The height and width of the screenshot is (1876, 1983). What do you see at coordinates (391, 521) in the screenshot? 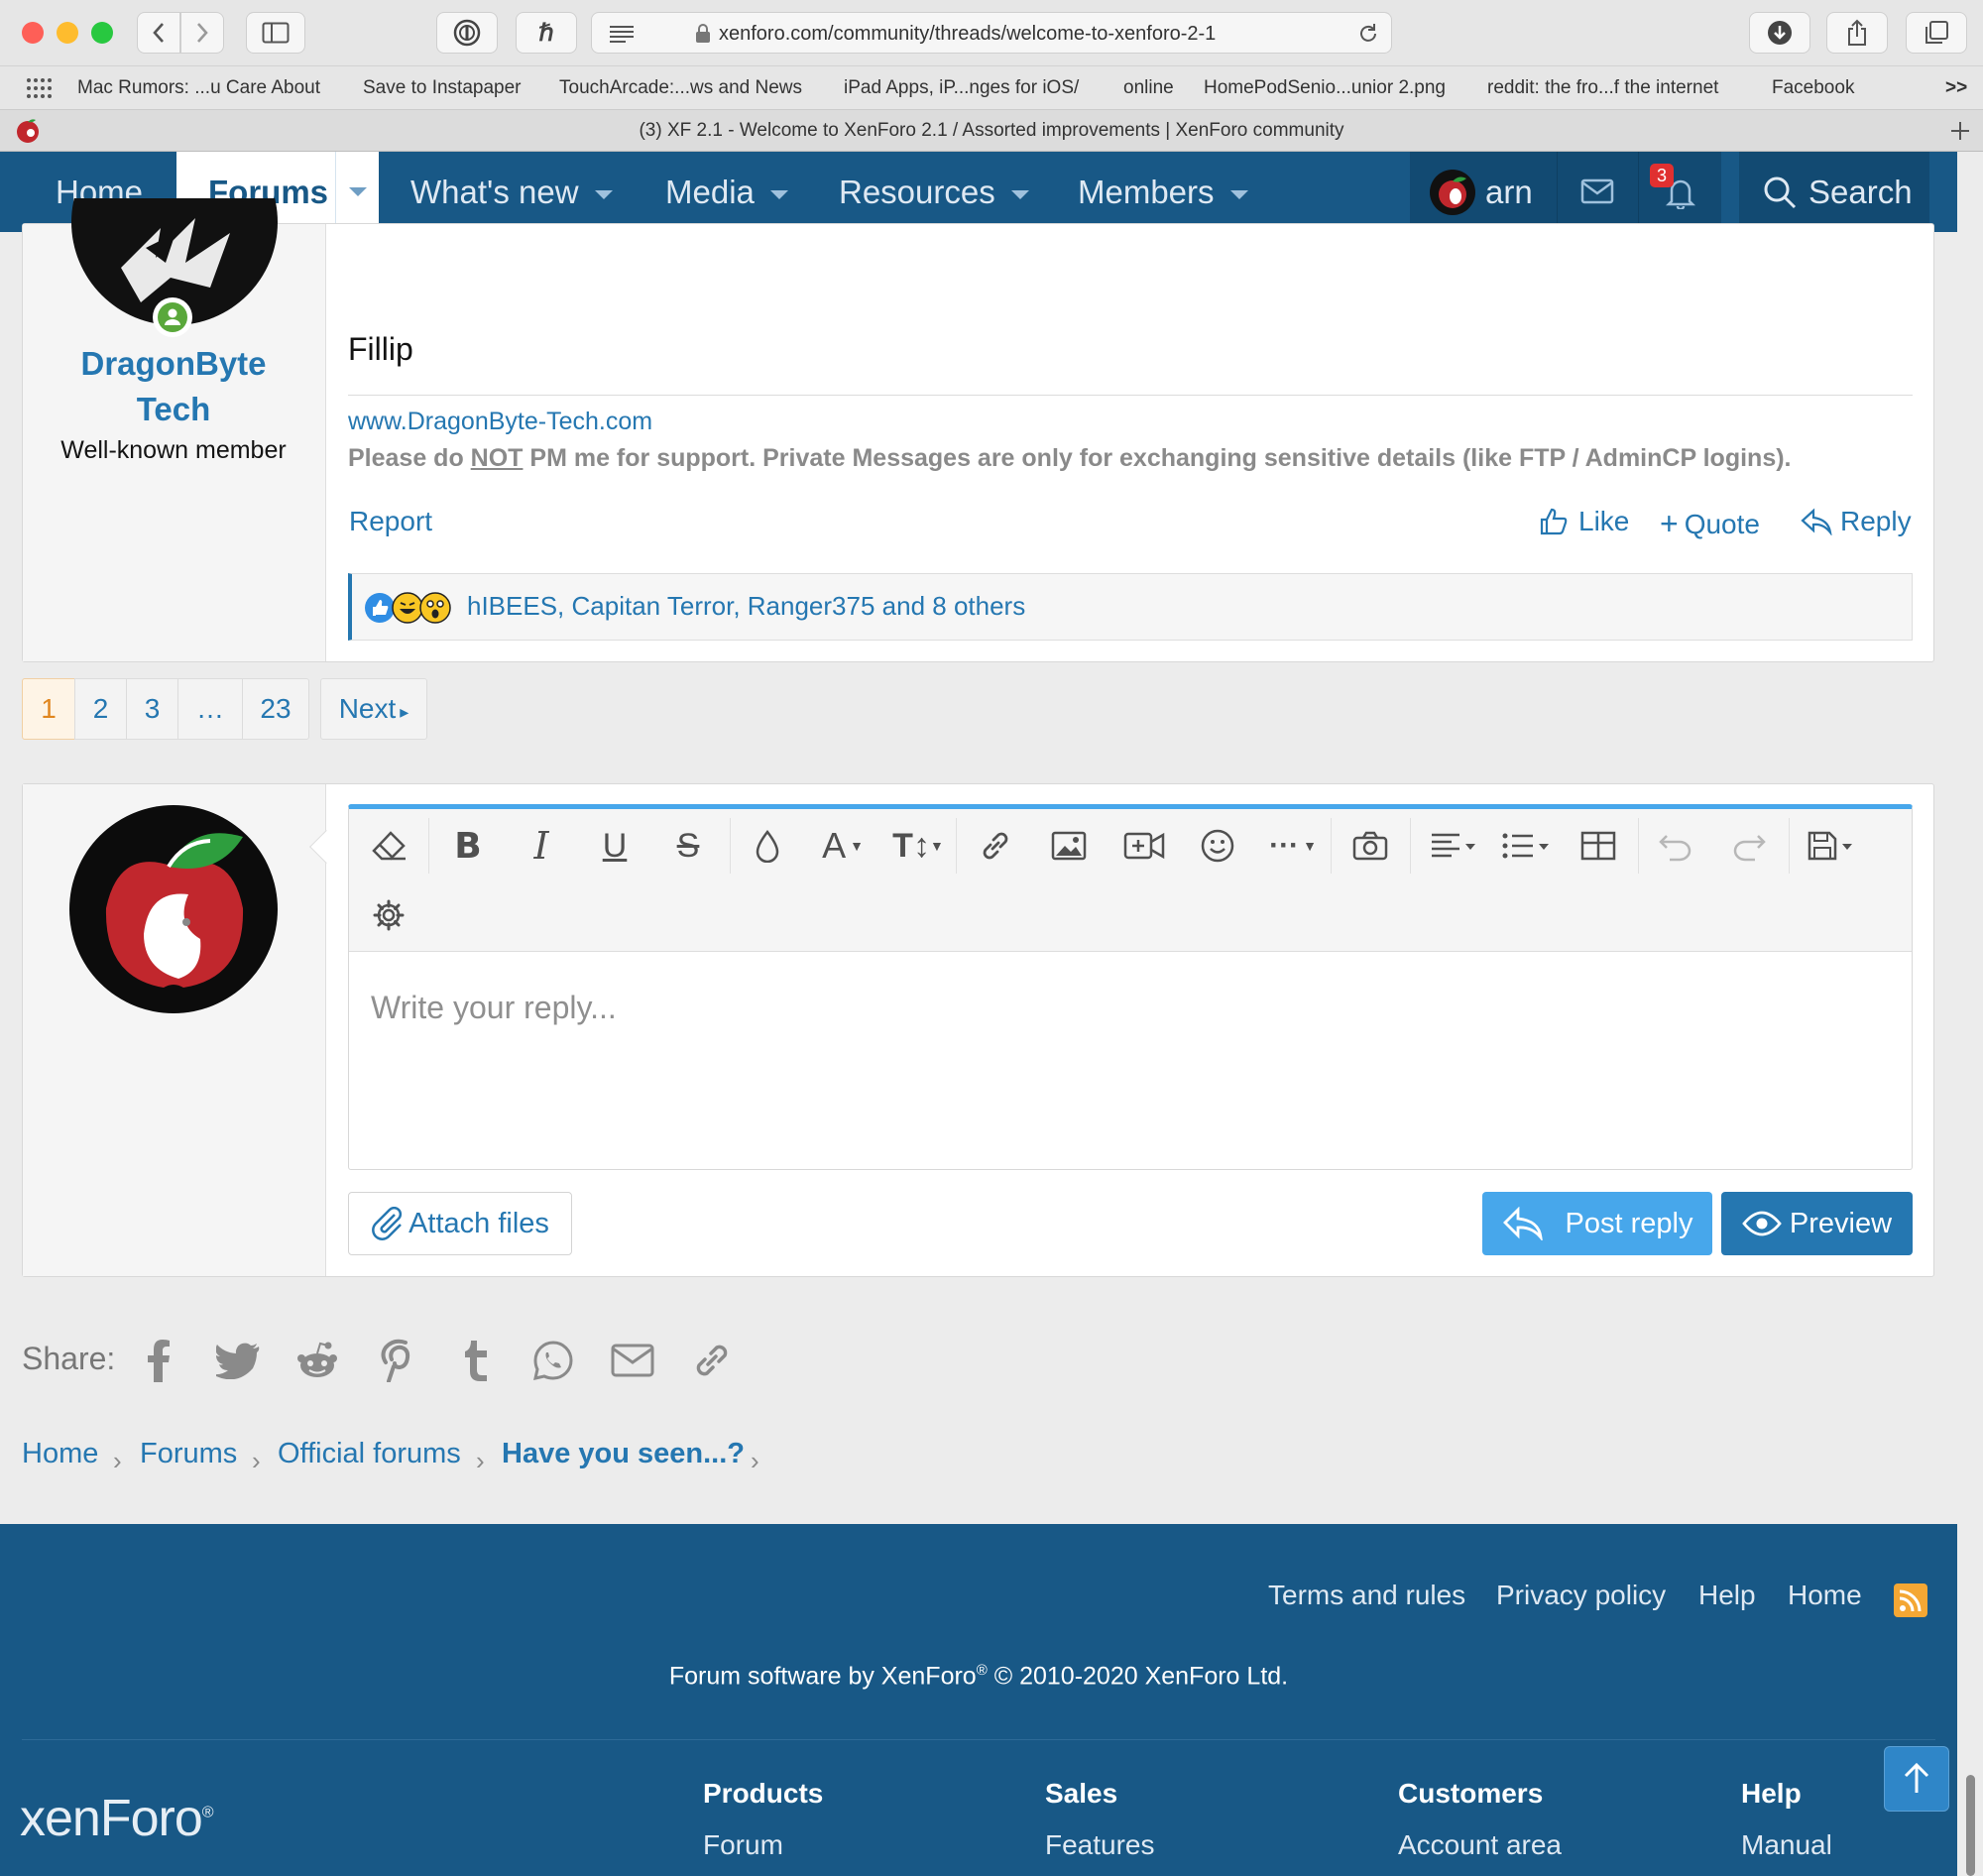
I see `report-link: Report` at bounding box center [391, 521].